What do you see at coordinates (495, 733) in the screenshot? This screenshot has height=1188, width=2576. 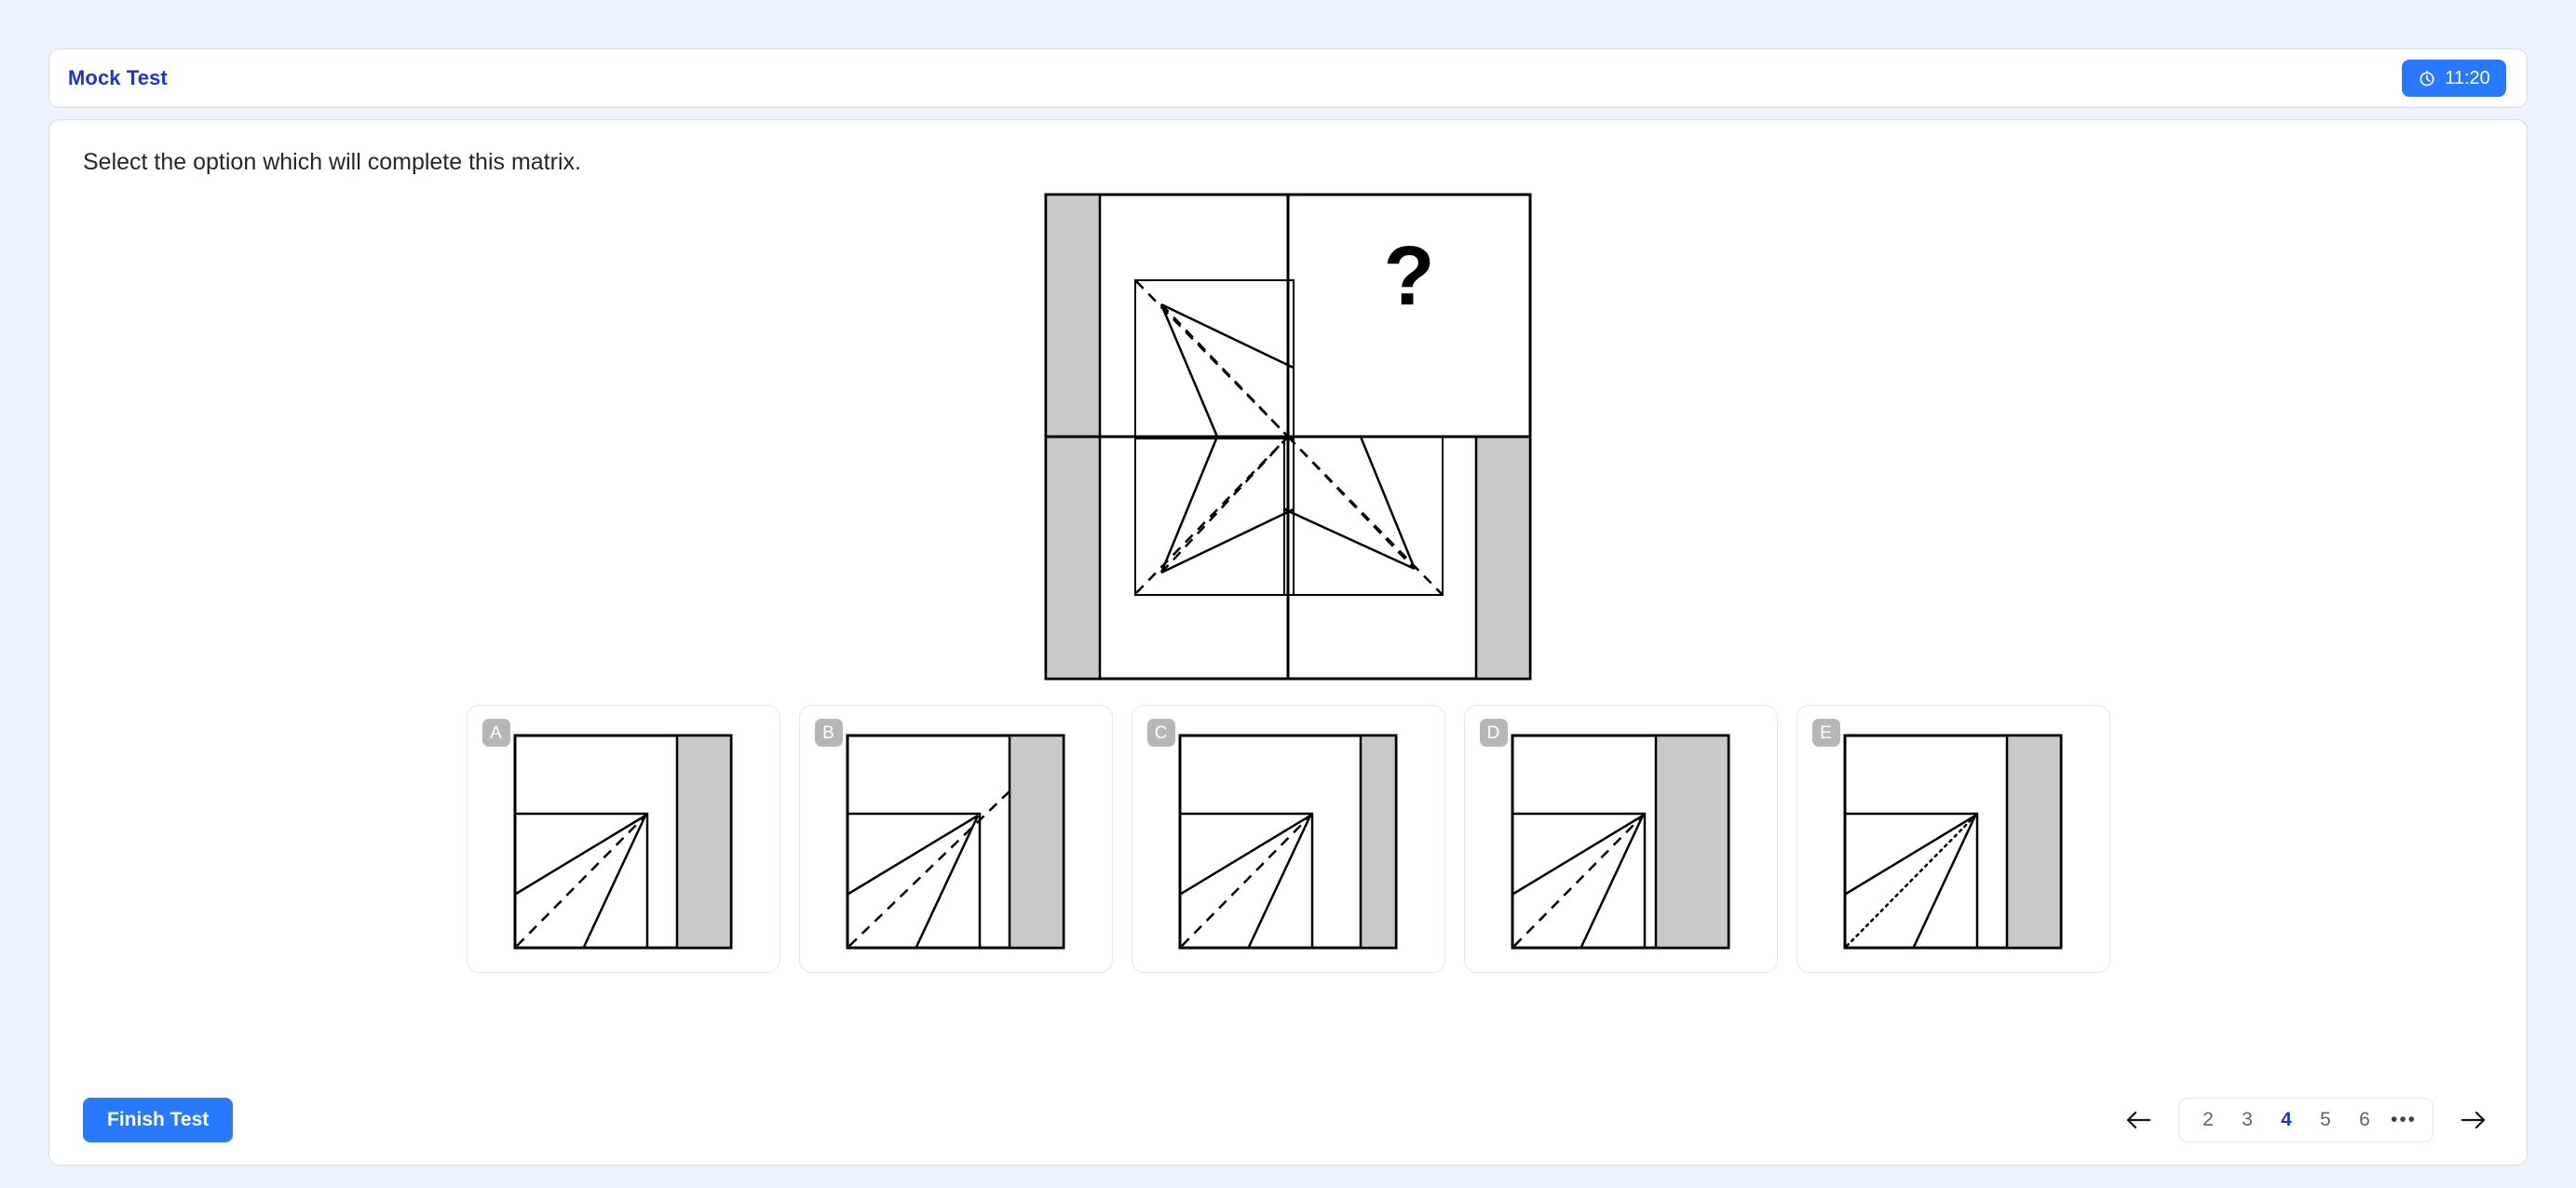 I see `option-badge-a: A` at bounding box center [495, 733].